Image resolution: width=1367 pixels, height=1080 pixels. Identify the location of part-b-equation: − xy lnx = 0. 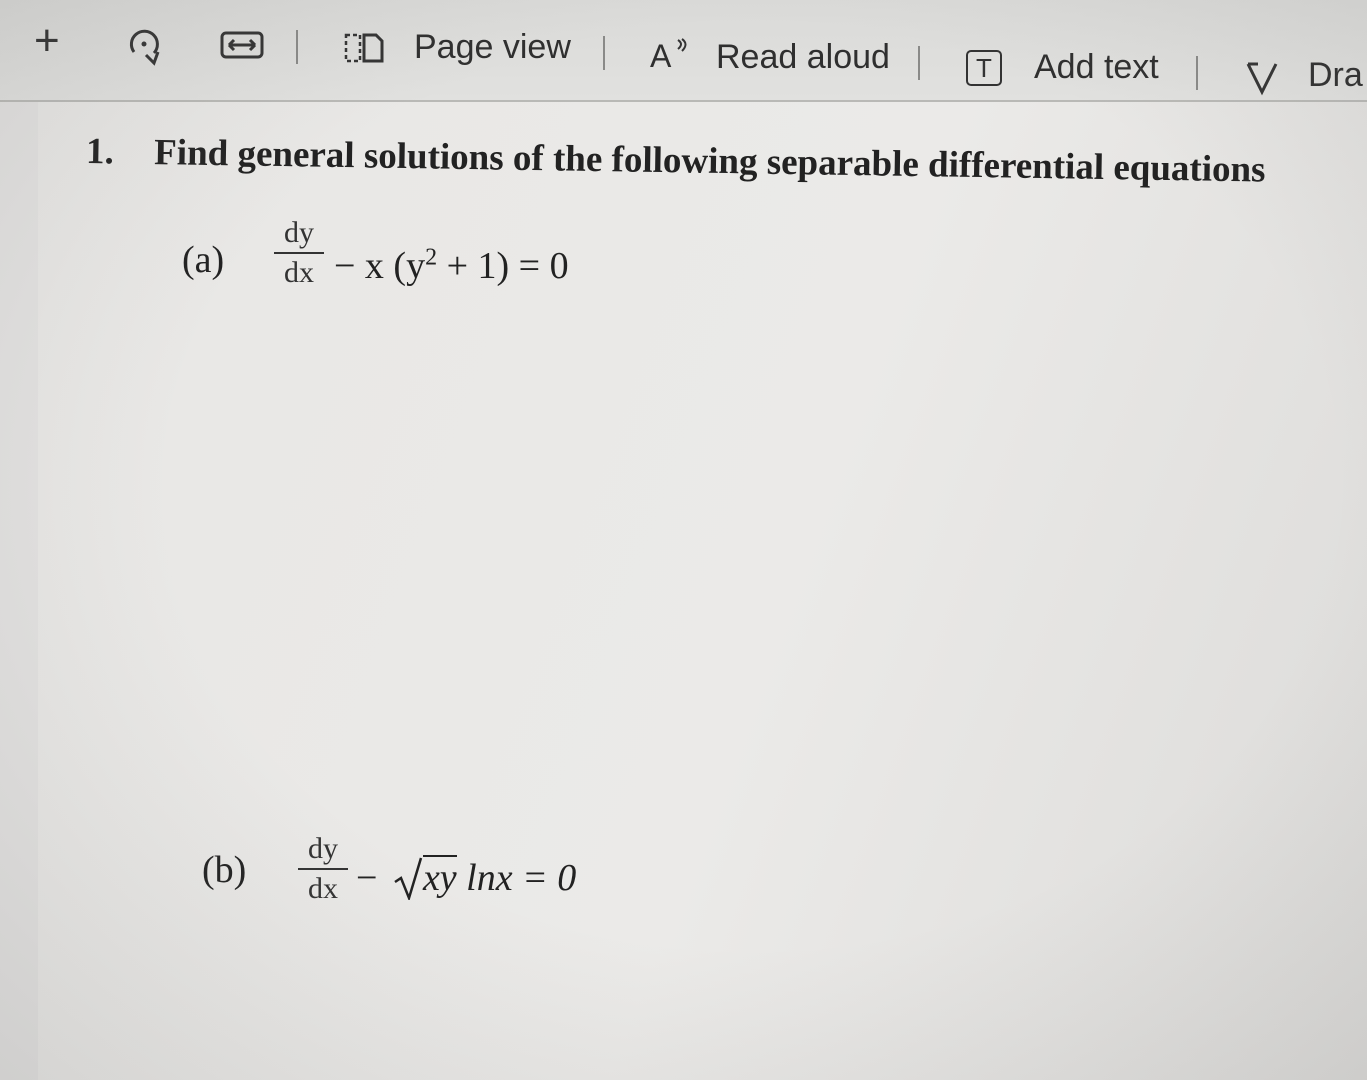
(466, 878).